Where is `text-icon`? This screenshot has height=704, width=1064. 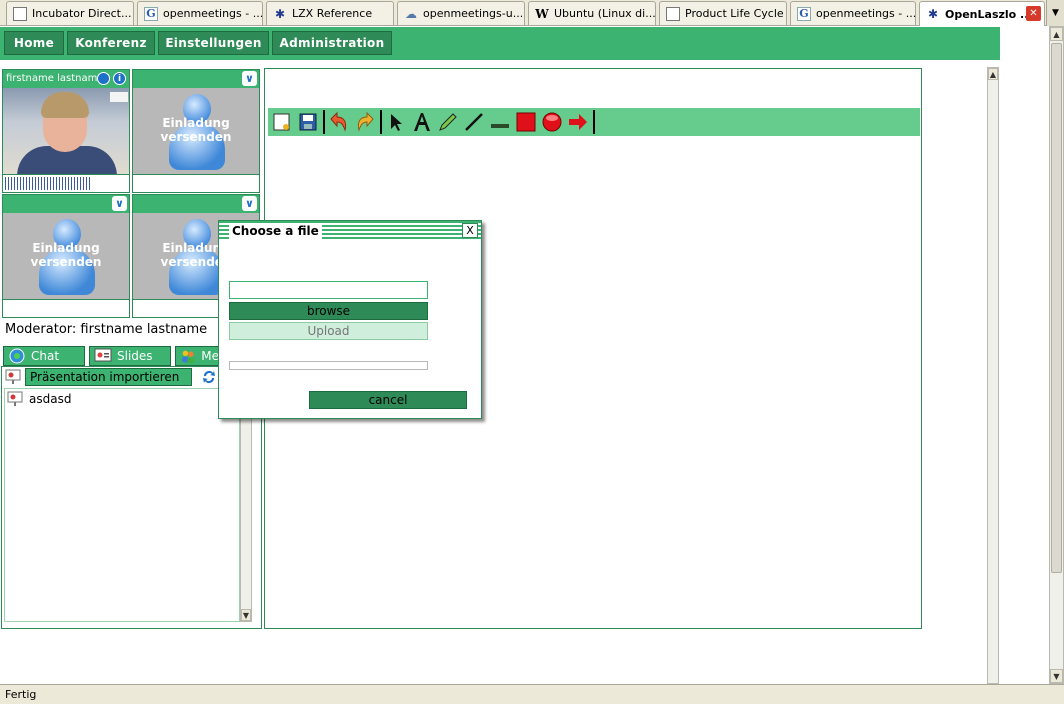 text-icon is located at coordinates (422, 122).